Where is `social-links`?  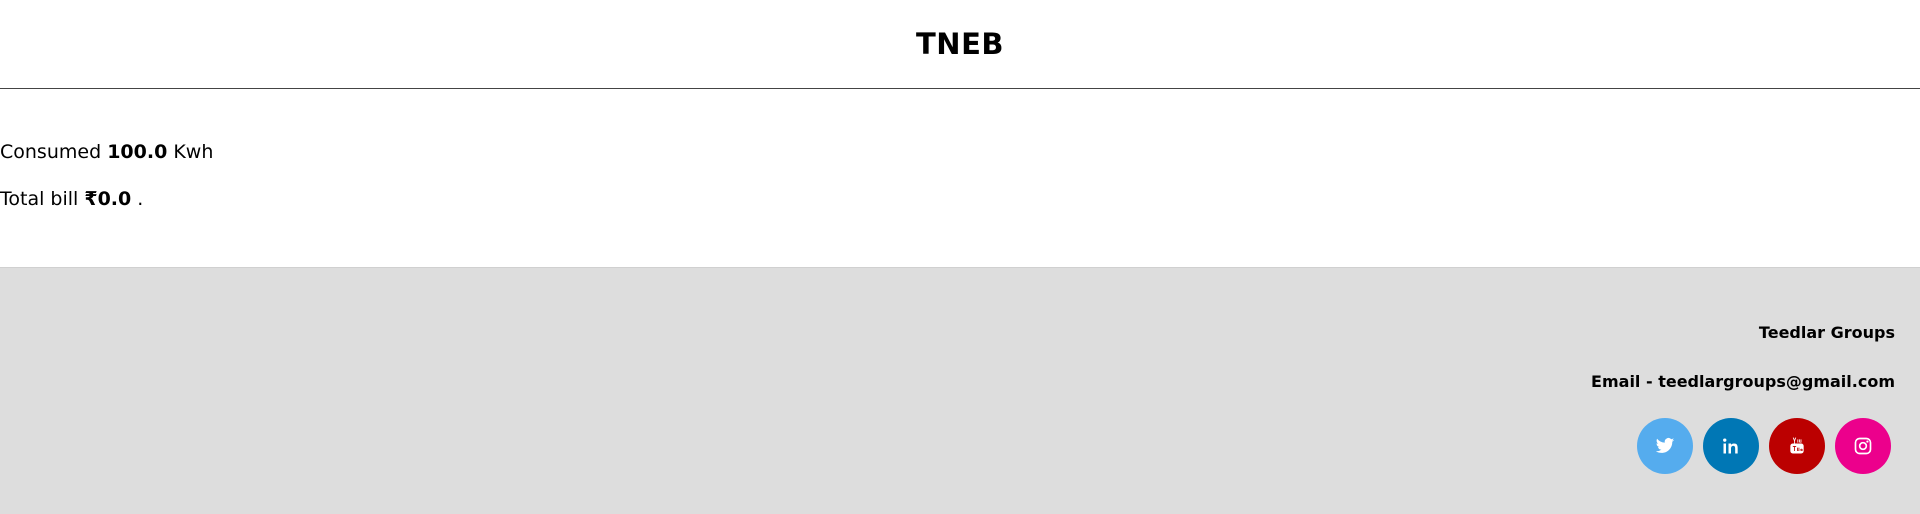
social-links is located at coordinates (1741, 446).